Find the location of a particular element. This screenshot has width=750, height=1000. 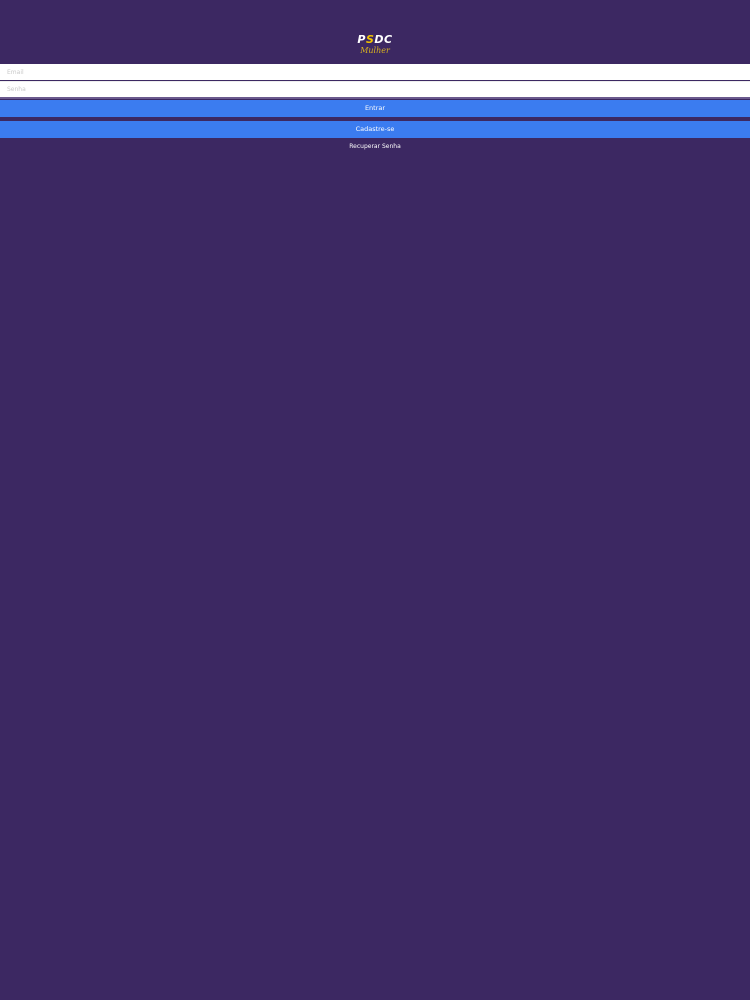

fields-divider is located at coordinates (375, 98).